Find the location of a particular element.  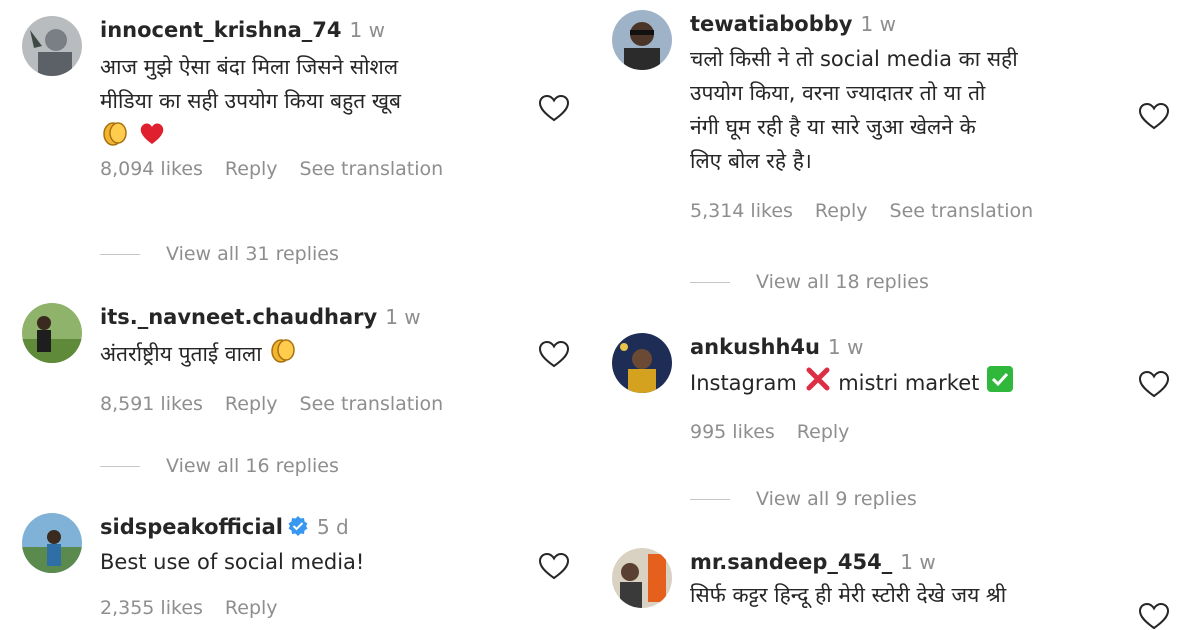

view-replies: View all 18 replies is located at coordinates (809, 282).